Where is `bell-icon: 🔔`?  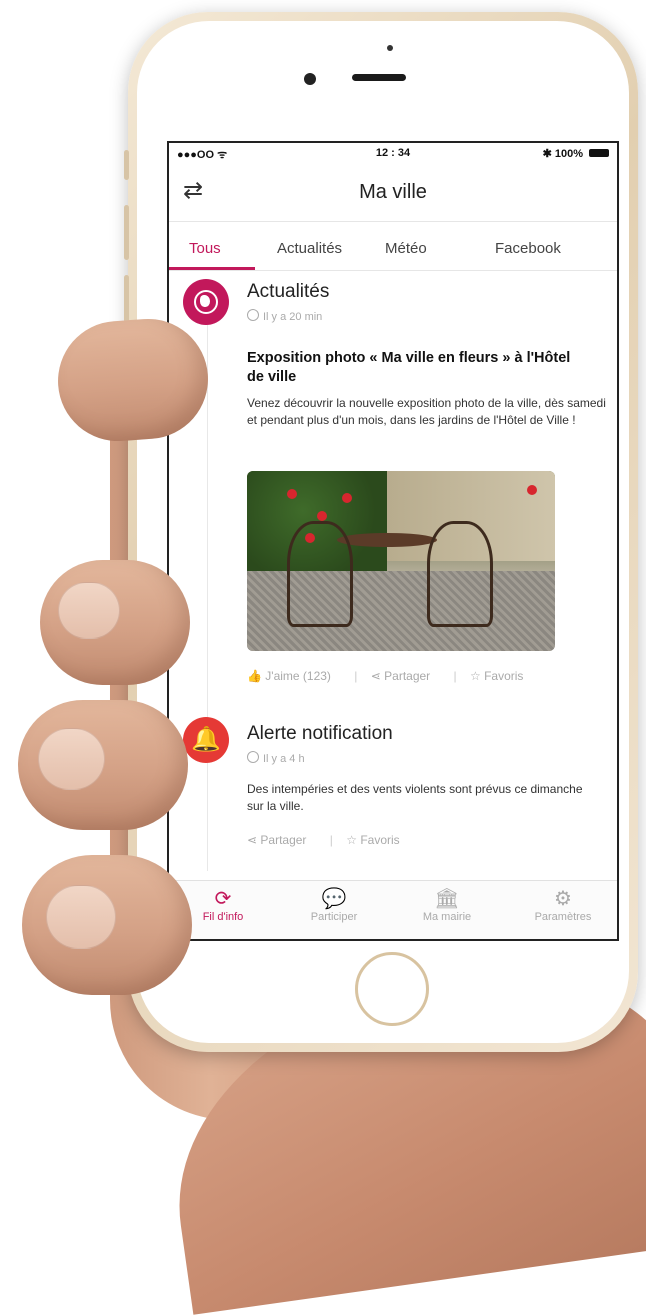
bell-icon: 🔔 is located at coordinates (206, 739).